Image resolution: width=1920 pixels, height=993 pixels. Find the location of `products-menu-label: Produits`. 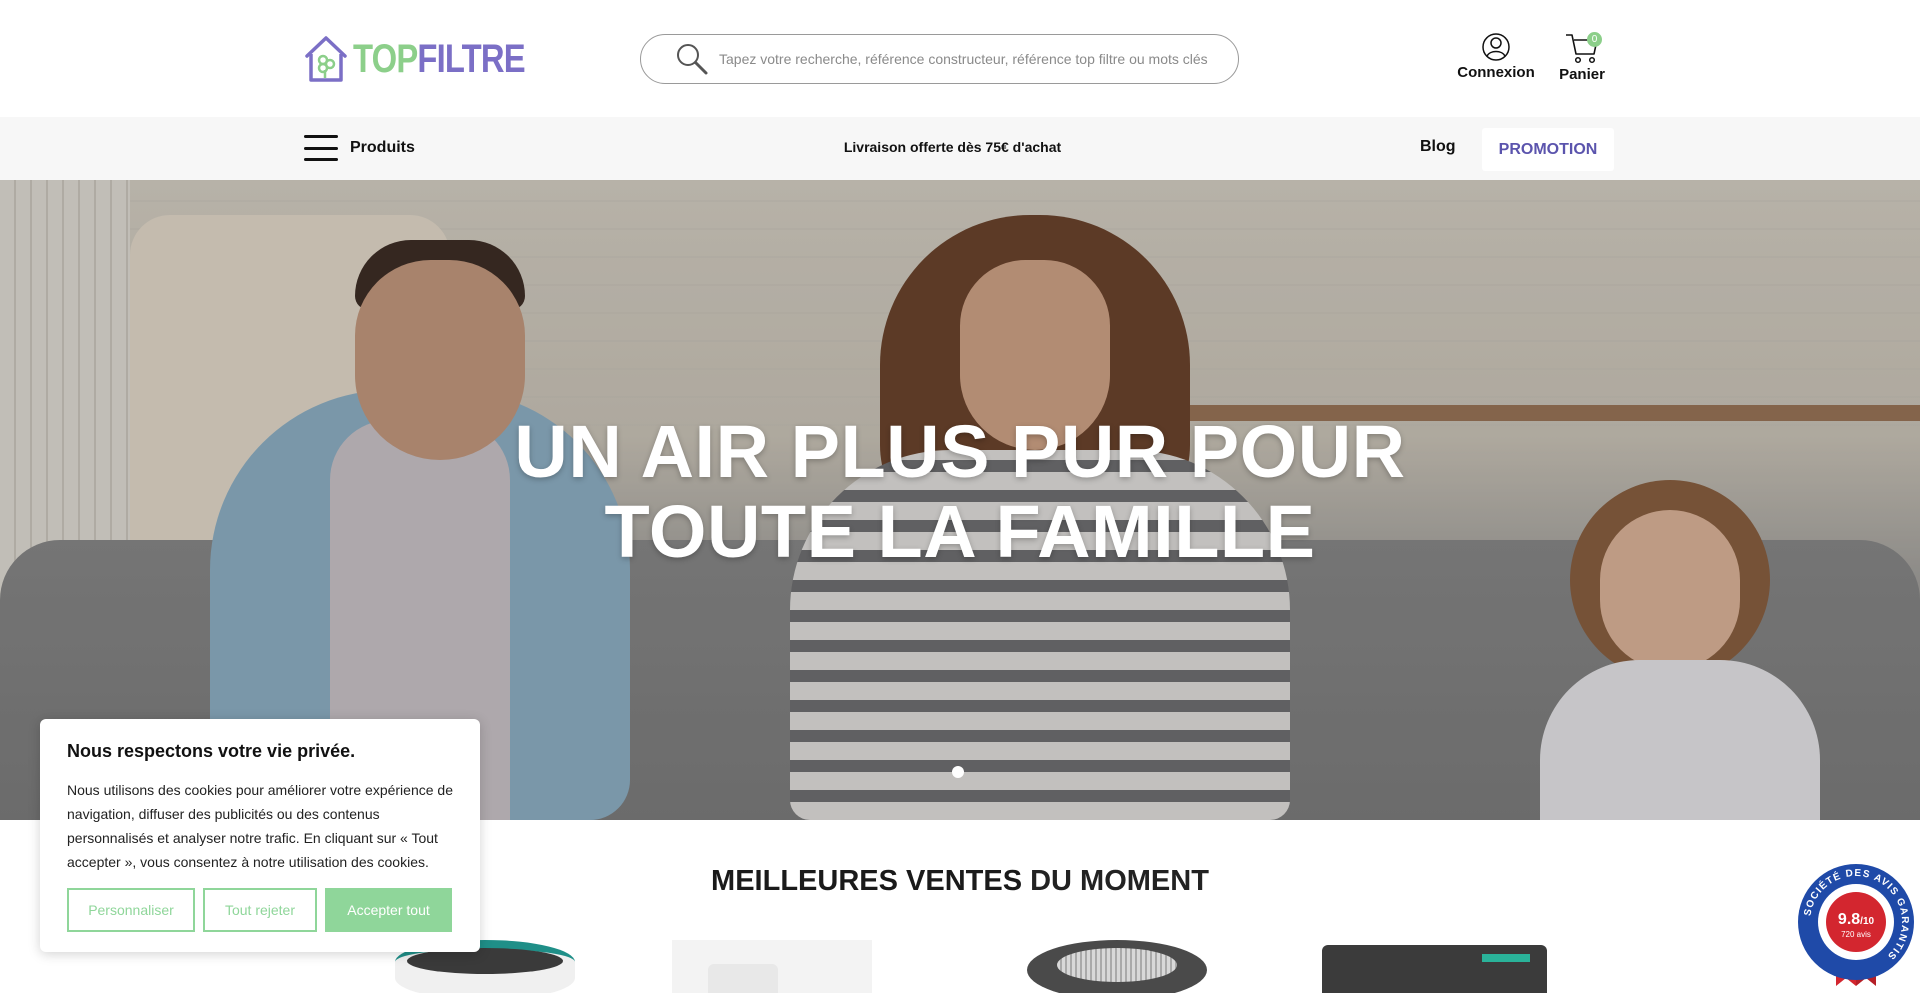

products-menu-label: Produits is located at coordinates (382, 147).